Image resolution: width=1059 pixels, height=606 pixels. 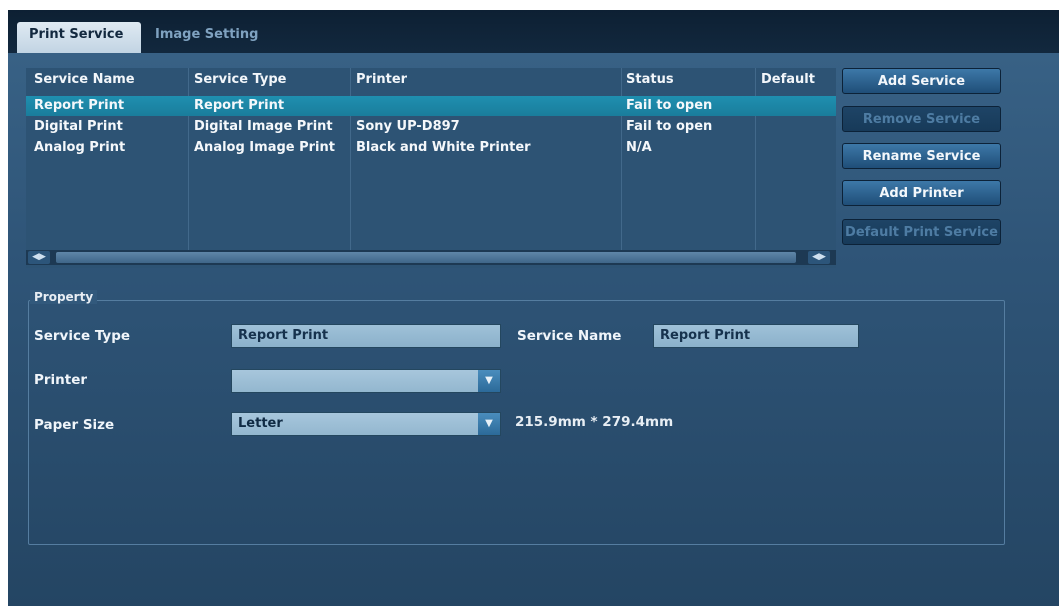 I want to click on property-group-title: Property, so click(x=64, y=297).